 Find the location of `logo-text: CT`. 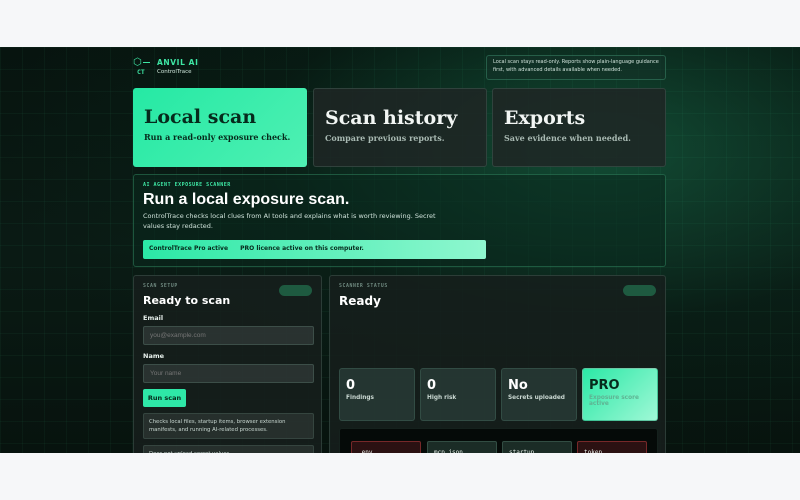

logo-text: CT is located at coordinates (141, 72).